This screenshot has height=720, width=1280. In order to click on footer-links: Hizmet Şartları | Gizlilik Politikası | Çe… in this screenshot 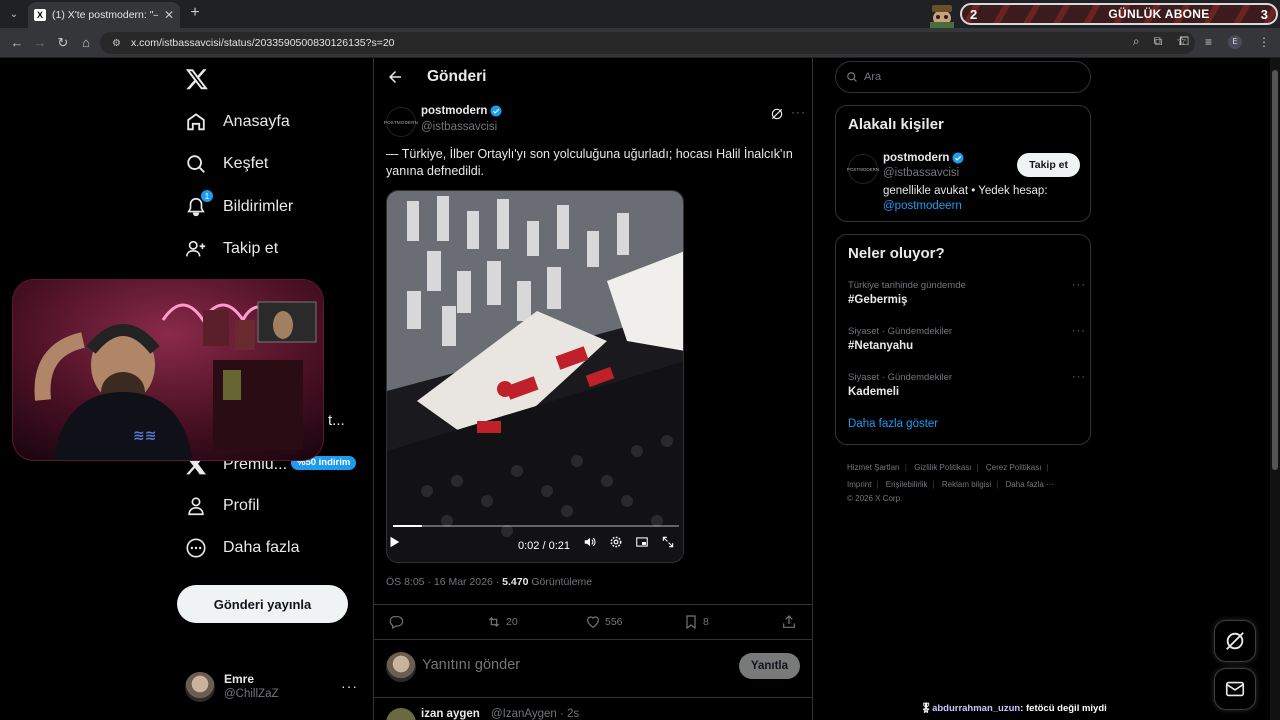, I will do `click(950, 483)`.